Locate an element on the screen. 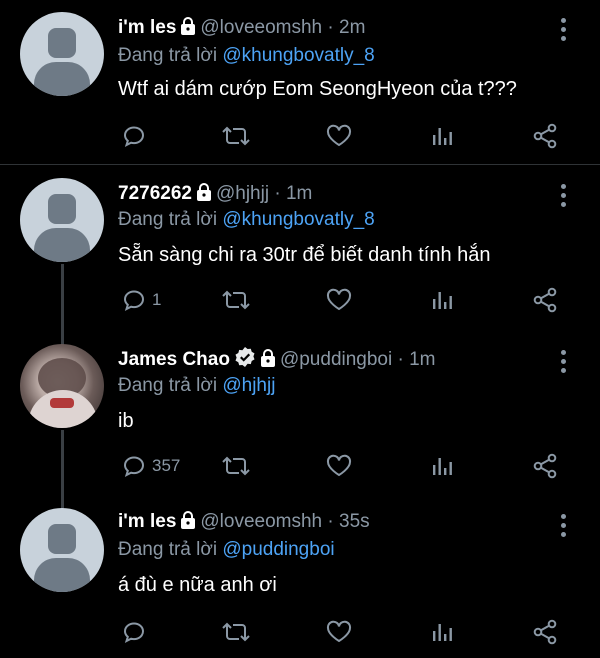 This screenshot has width=600, height=658. timestamp: 2m is located at coordinates (352, 27).